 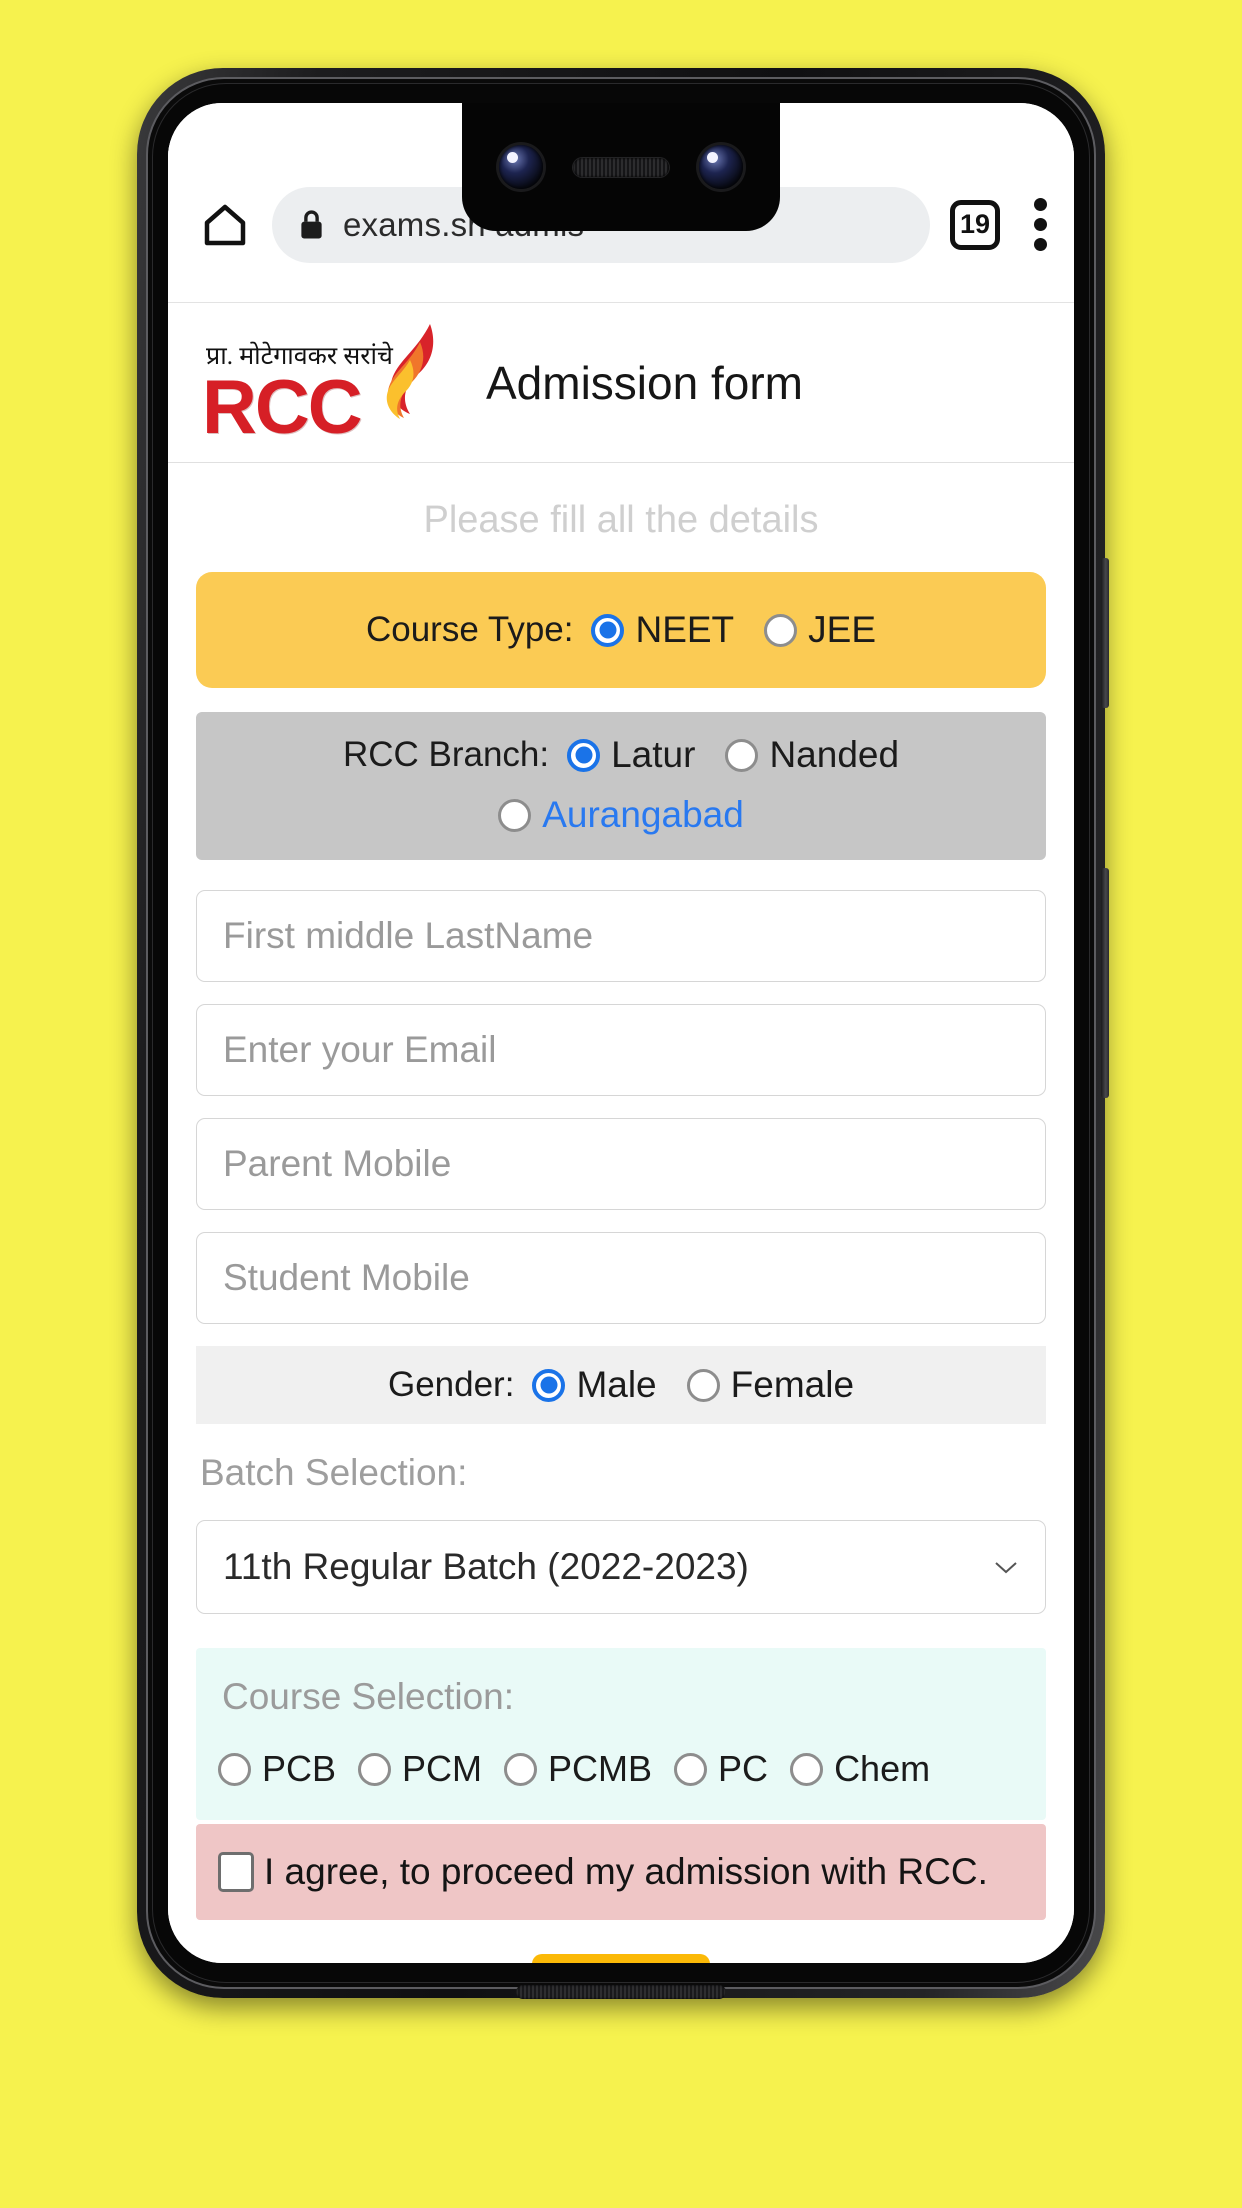 What do you see at coordinates (225, 225) in the screenshot?
I see `home-icon` at bounding box center [225, 225].